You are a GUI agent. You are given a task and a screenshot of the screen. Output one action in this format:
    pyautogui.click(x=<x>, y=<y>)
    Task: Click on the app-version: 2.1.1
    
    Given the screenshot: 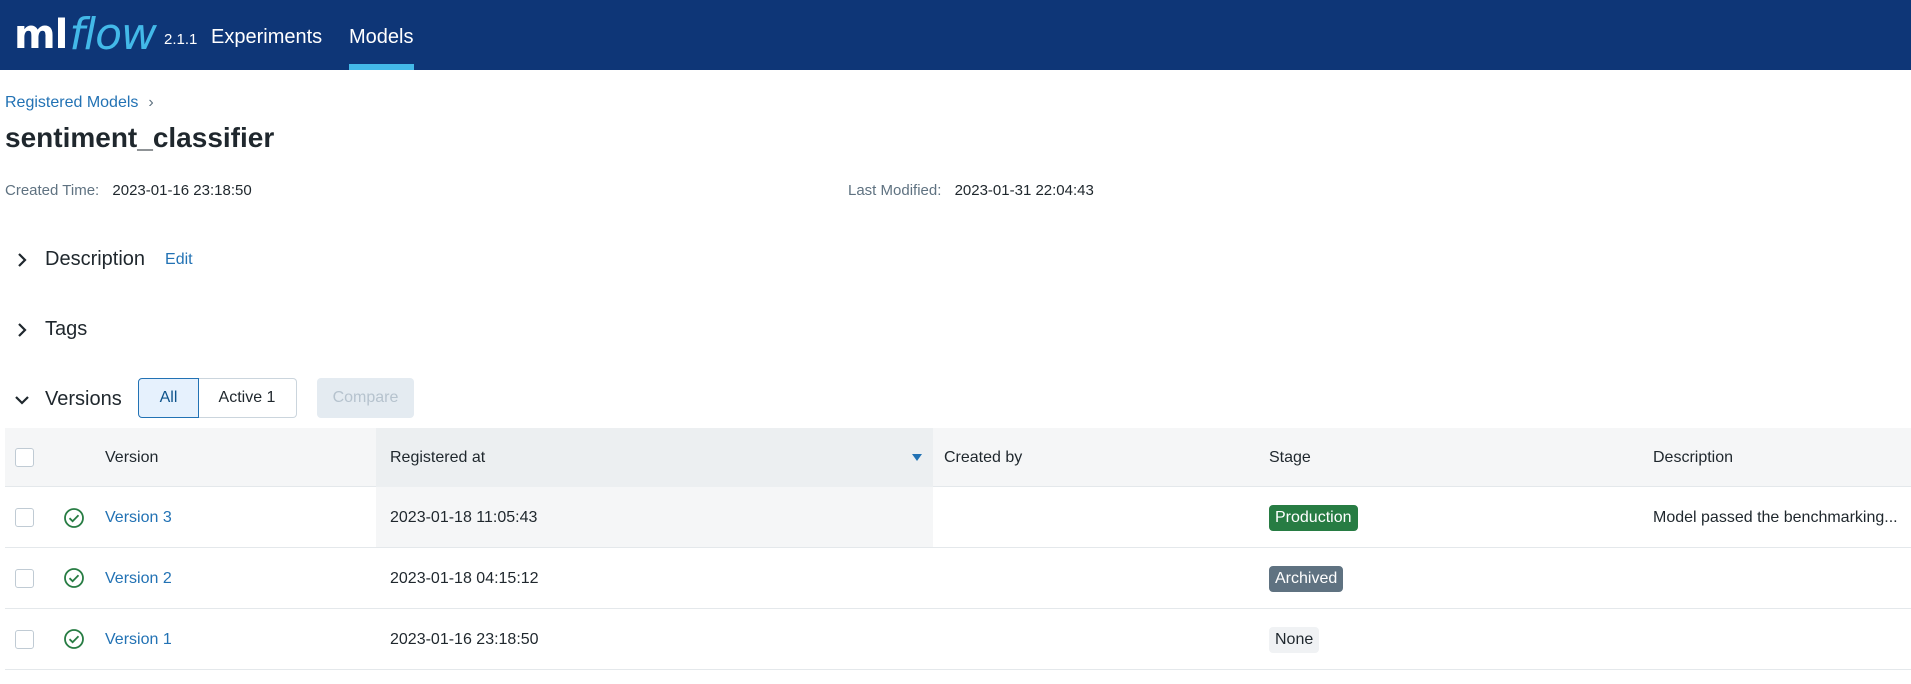 What is the action you would take?
    pyautogui.click(x=181, y=39)
    